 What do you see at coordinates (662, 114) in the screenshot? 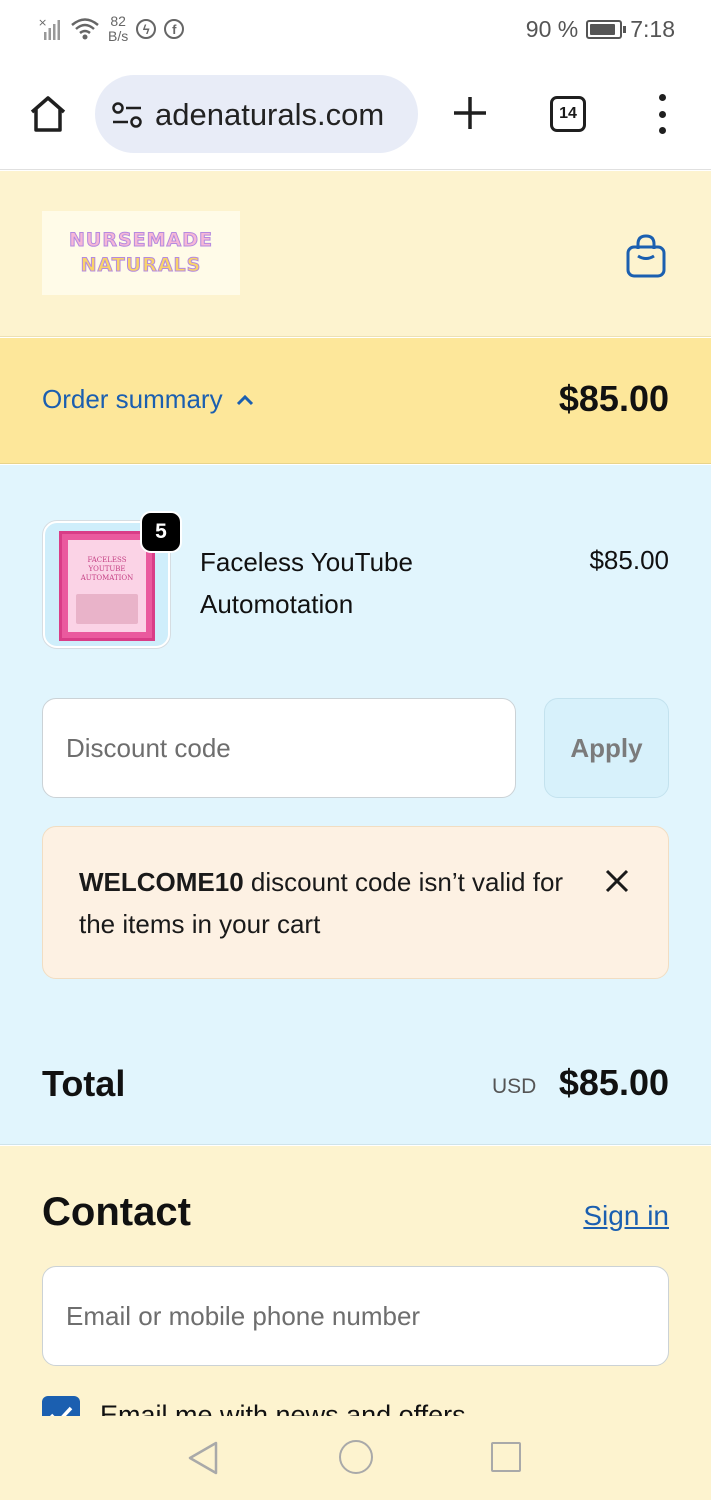
I see `more-options-icon` at bounding box center [662, 114].